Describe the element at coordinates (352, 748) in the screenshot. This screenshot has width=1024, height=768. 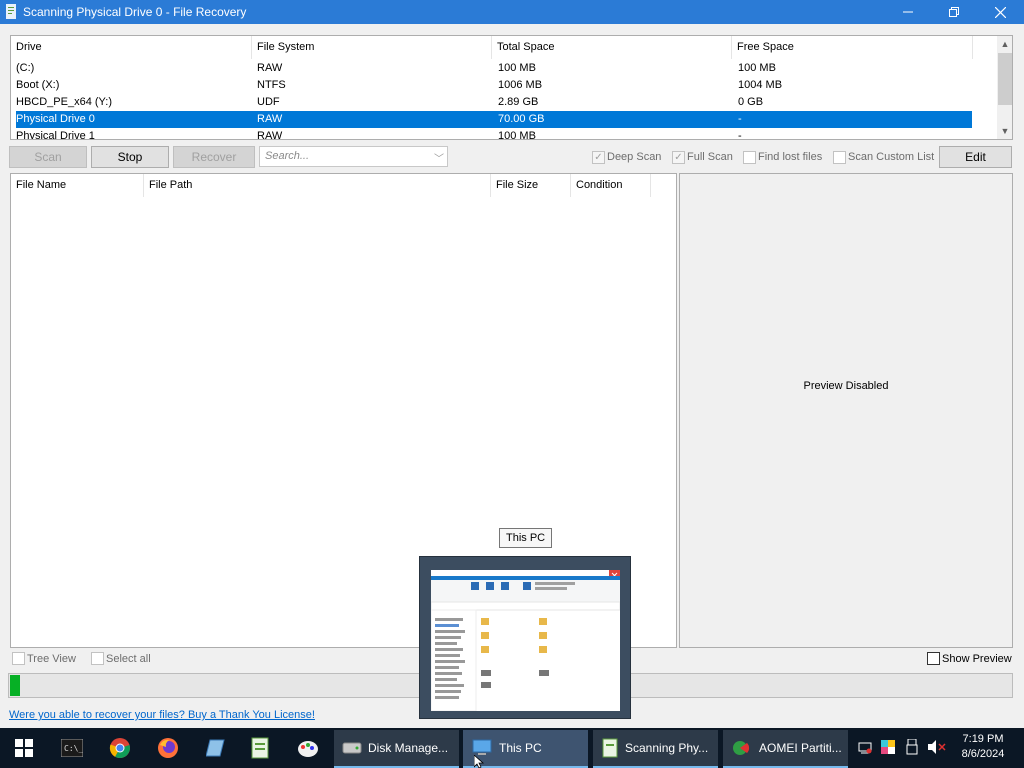
I see `disk-management-icon` at that location.